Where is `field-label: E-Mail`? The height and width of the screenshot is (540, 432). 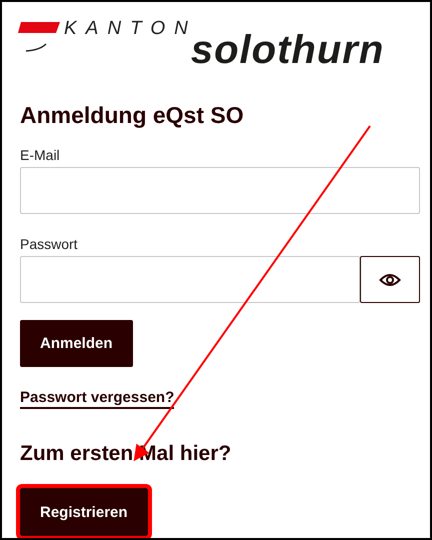 field-label: E-Mail is located at coordinates (40, 155).